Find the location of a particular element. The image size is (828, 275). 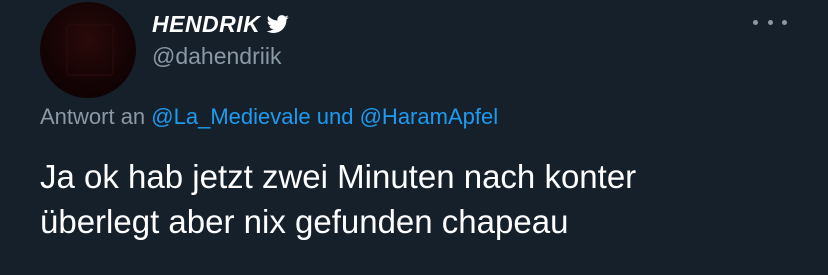

display-name: HENDRIK is located at coordinates (206, 24).